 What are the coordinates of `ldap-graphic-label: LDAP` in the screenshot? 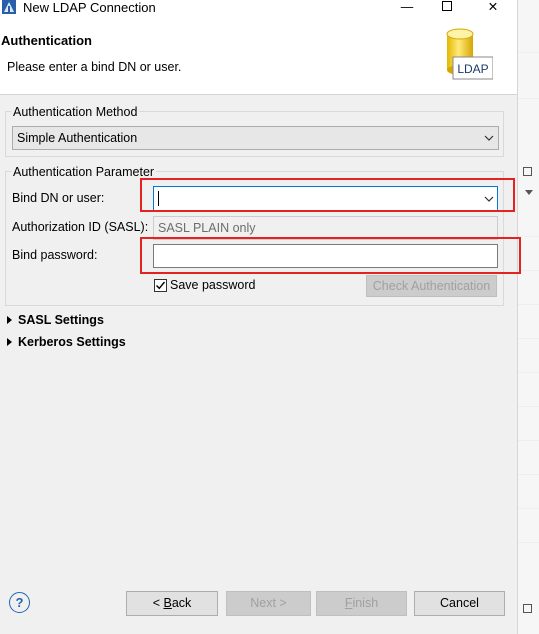 It's located at (472, 69).